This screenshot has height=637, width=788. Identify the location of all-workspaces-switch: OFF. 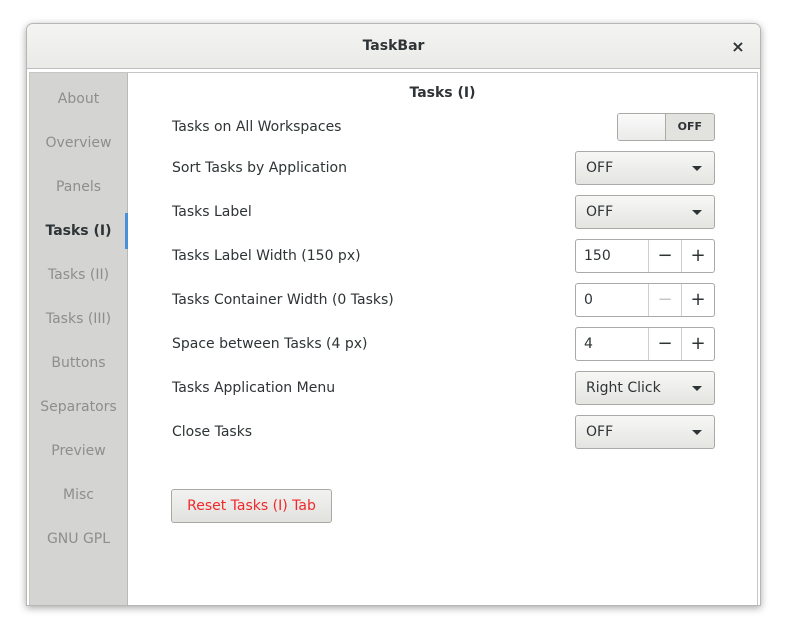
(666, 127).